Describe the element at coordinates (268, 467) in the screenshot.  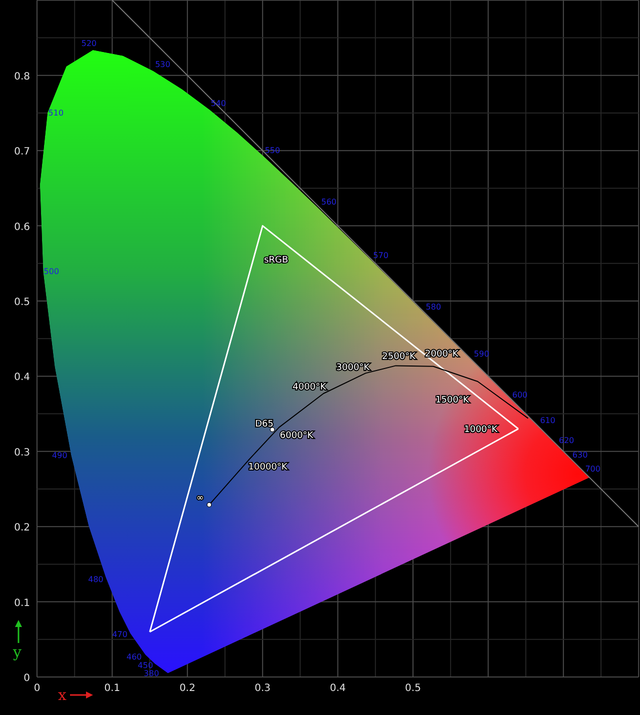
I see `curve-label: 10000°K` at that location.